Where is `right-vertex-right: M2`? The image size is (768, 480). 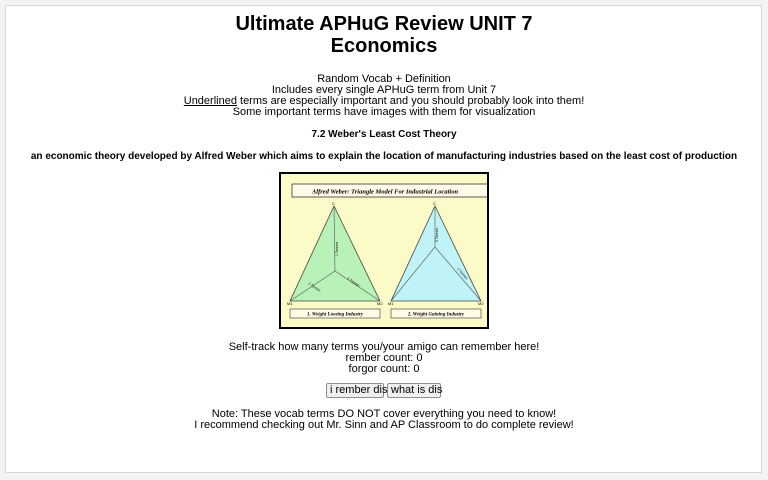 right-vertex-right: M2 is located at coordinates (481, 303).